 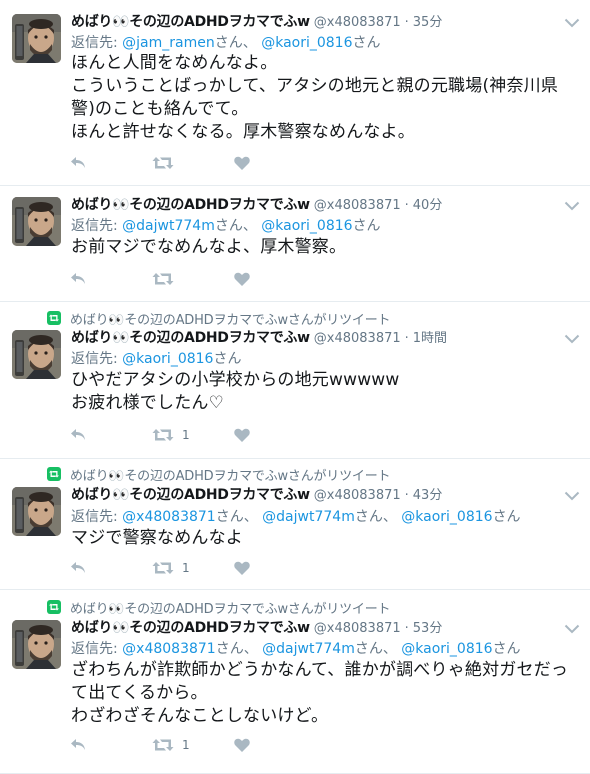 I want to click on tweet-header: めばり👀その辺のADHDヲカマでふw @x48083871 · 40分, so click(x=315, y=204).